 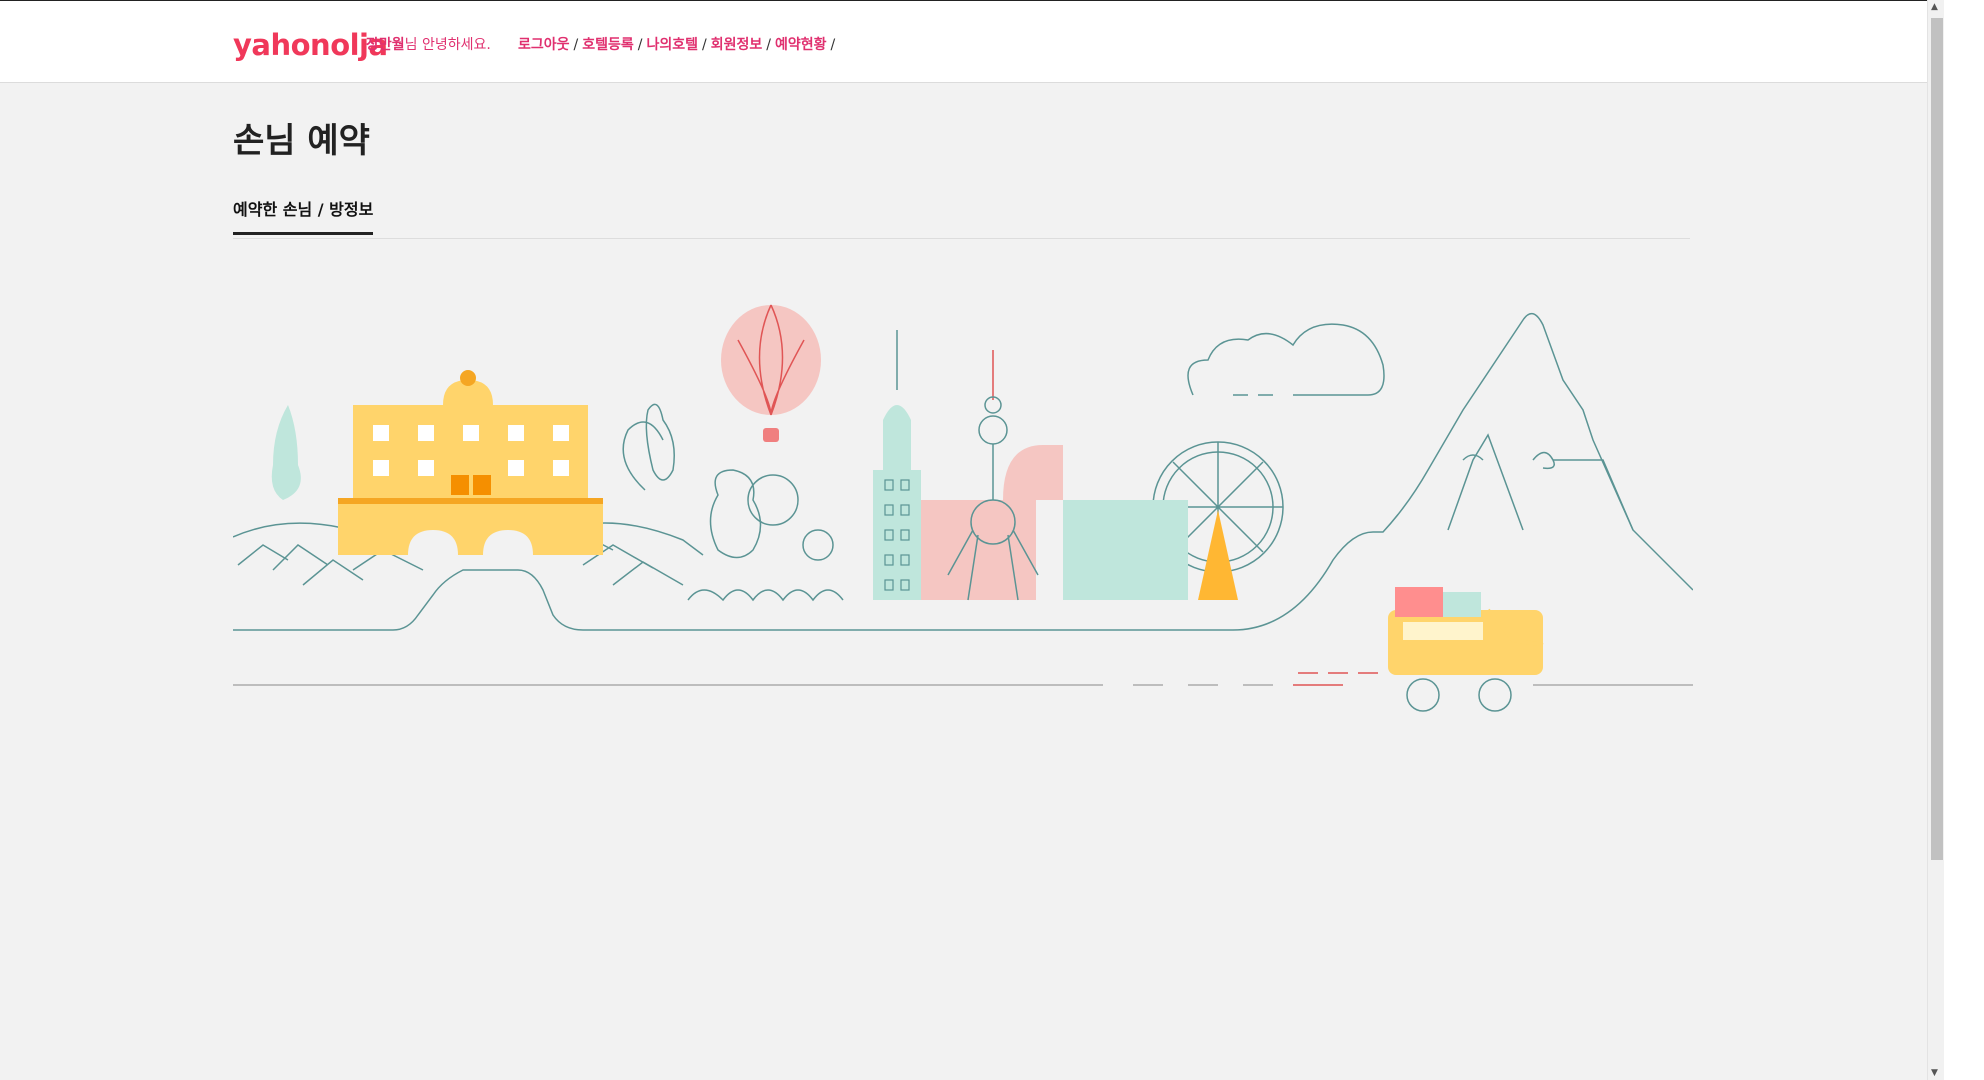 I want to click on tab-bar: 예약한 손님 / 방정보, so click(x=961, y=217).